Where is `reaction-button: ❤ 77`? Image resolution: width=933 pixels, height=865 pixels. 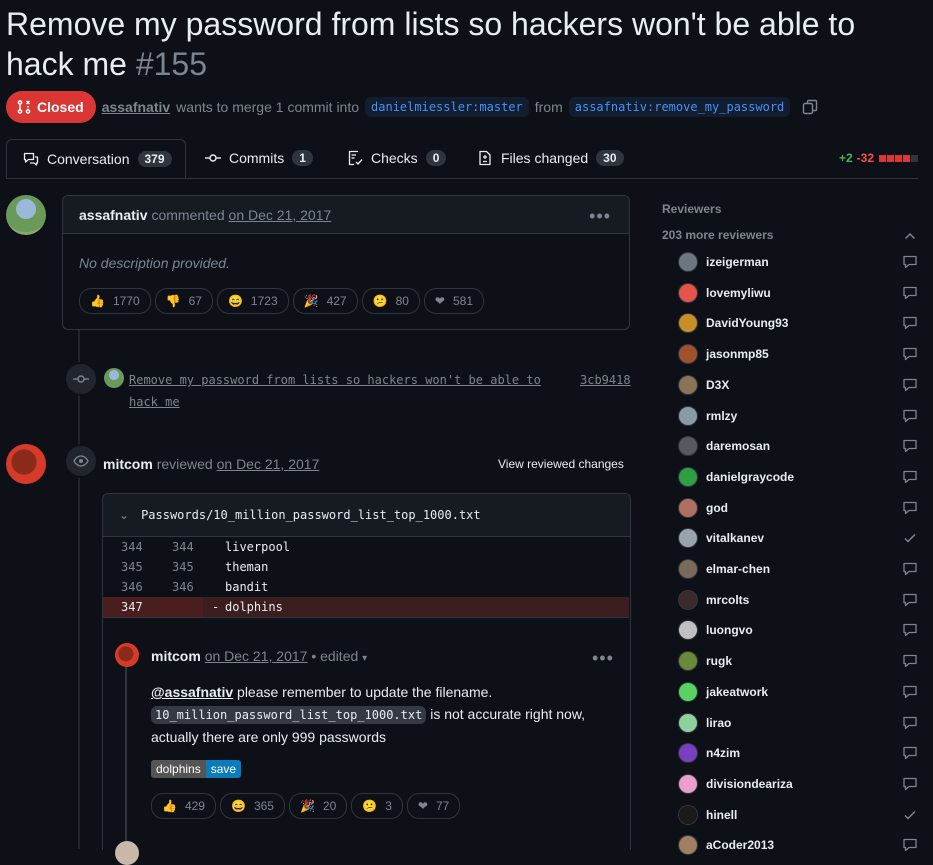
reaction-button: ❤ 77 is located at coordinates (433, 806).